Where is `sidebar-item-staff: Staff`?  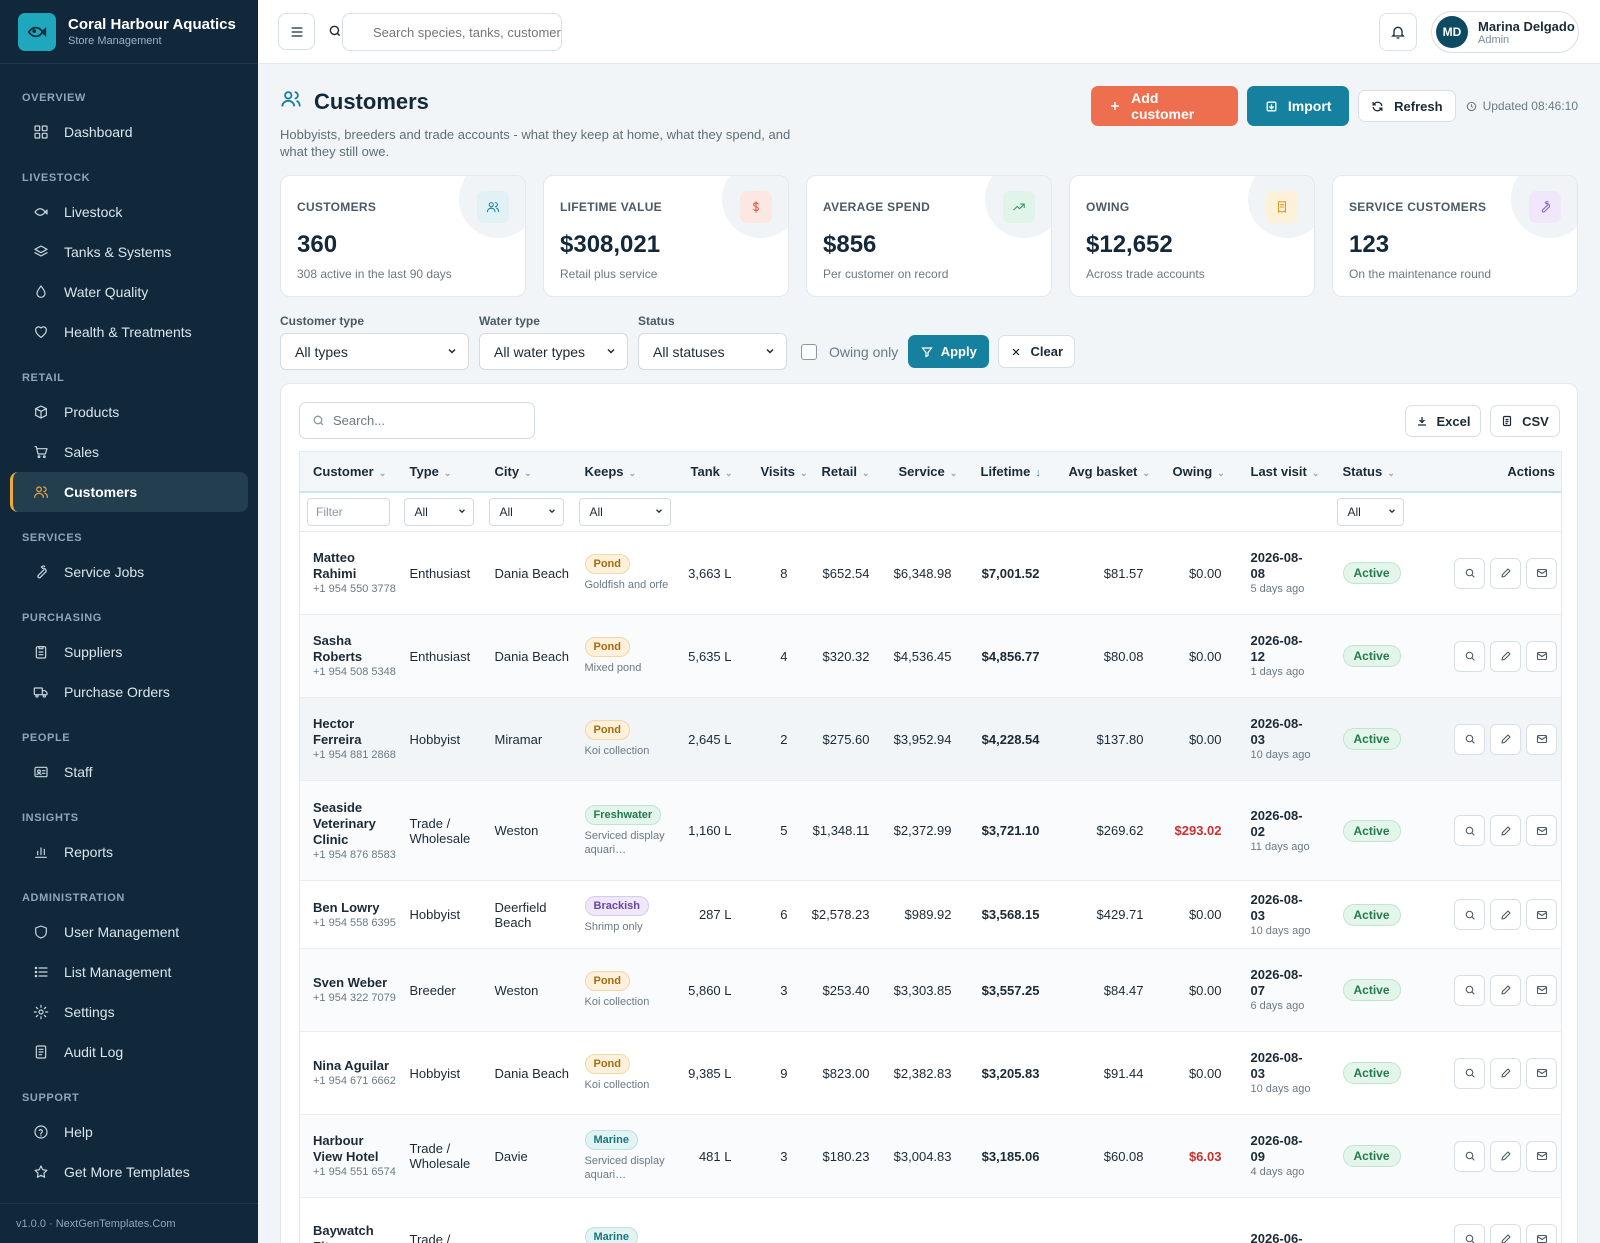 sidebar-item-staff: Staff is located at coordinates (129, 772).